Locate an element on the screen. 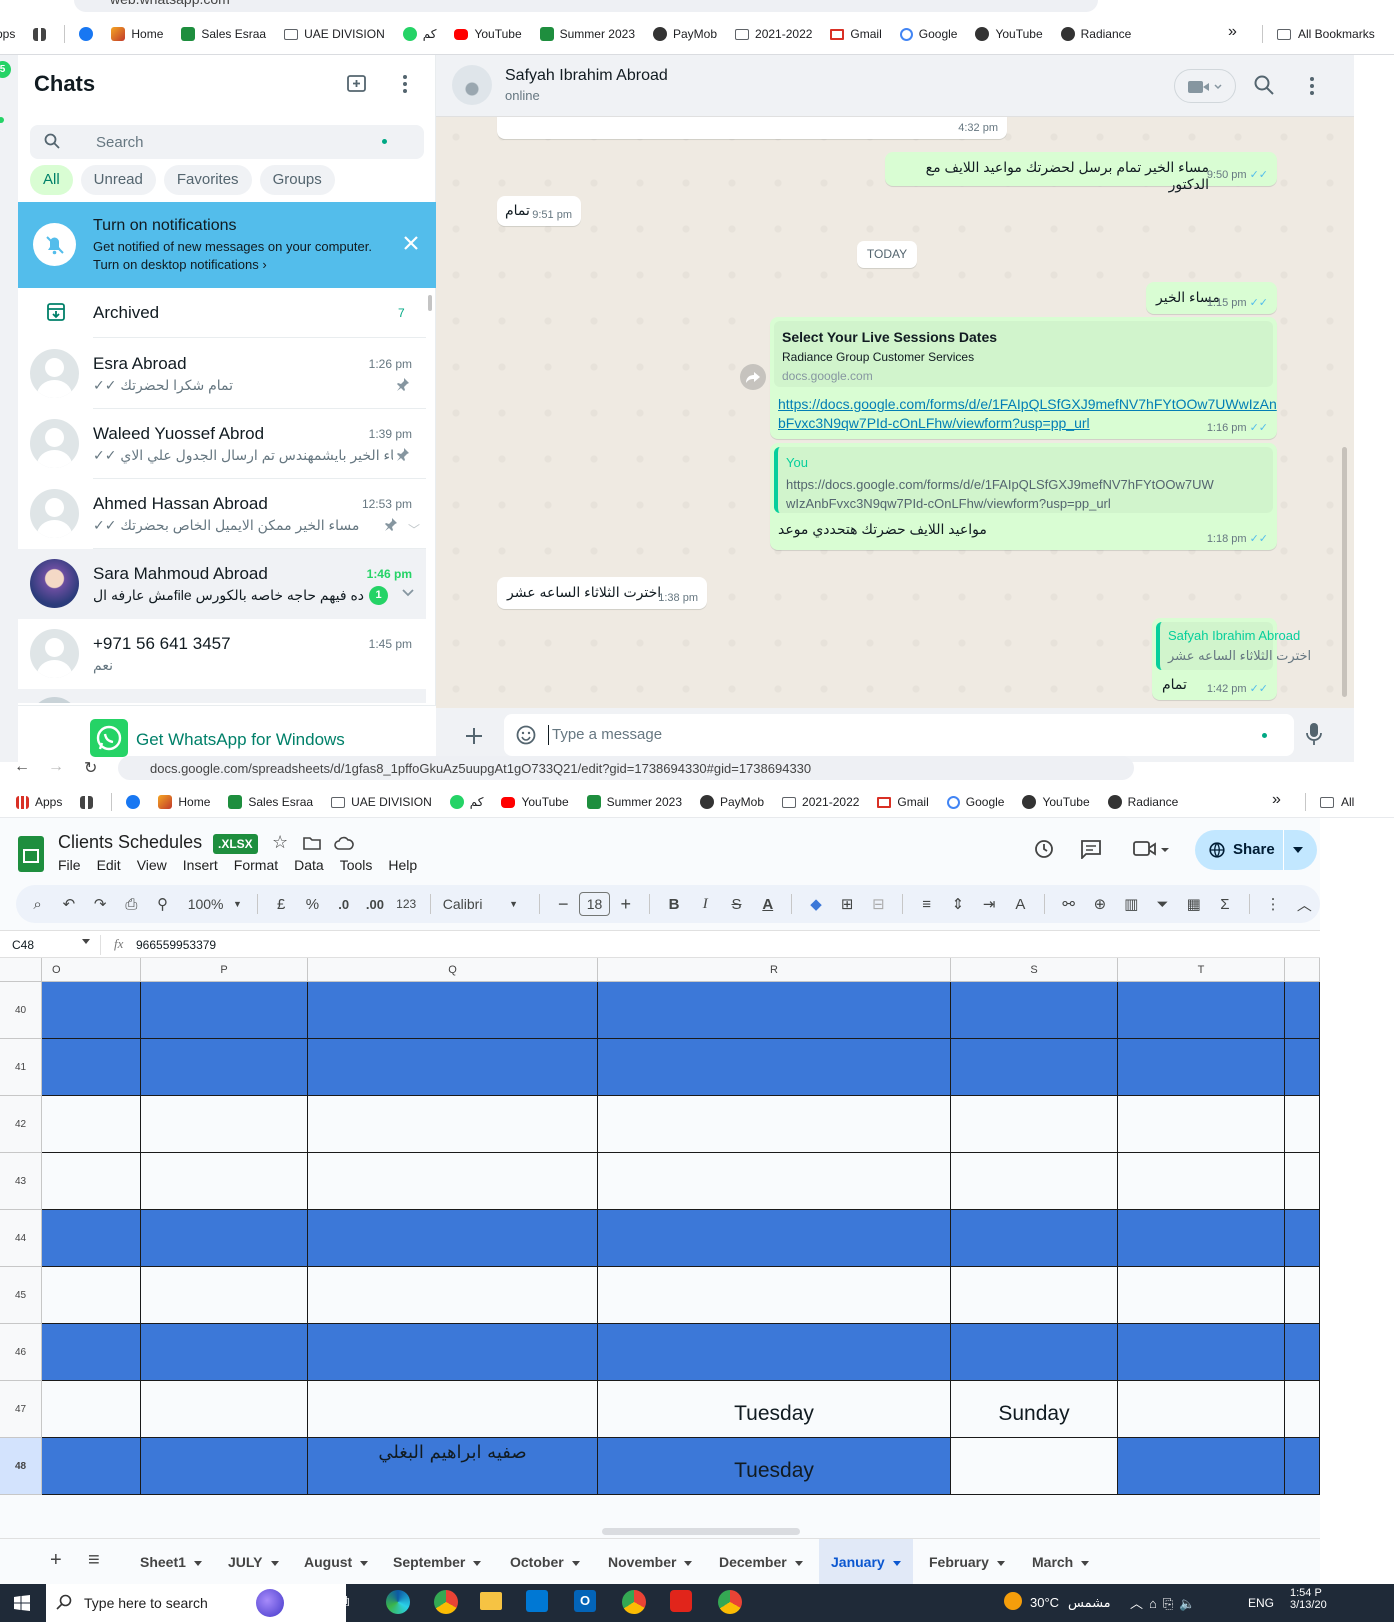 This screenshot has height=1622, width=1394. menu-view: View is located at coordinates (152, 865).